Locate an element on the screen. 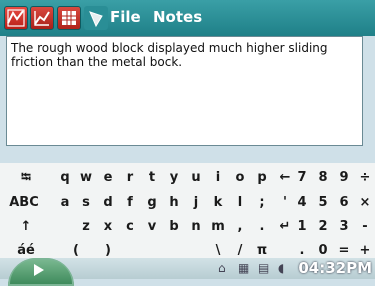 The height and width of the screenshot is (286, 375). key-row3-3: c is located at coordinates (130, 227).